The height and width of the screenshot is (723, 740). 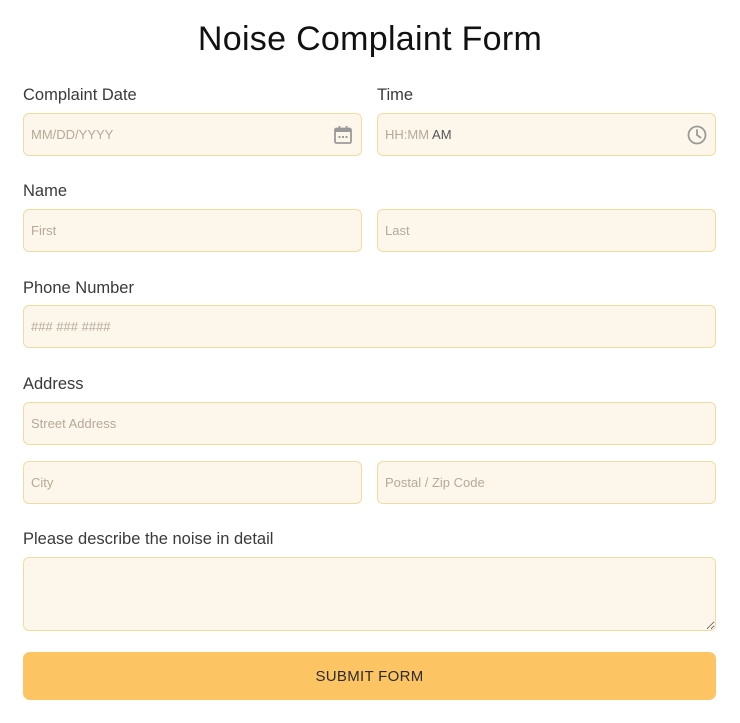 What do you see at coordinates (697, 135) in the screenshot?
I see `clock-icon` at bounding box center [697, 135].